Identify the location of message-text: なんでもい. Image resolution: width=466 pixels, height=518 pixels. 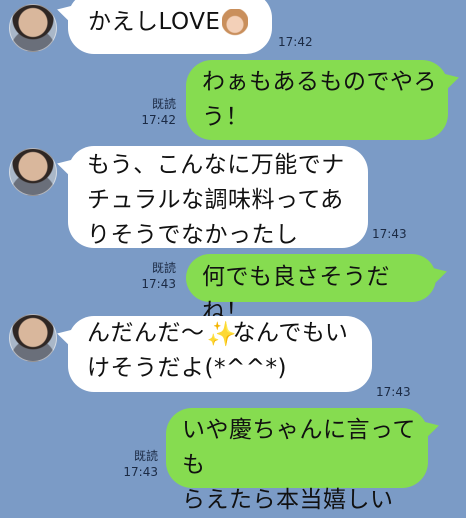
(290, 333).